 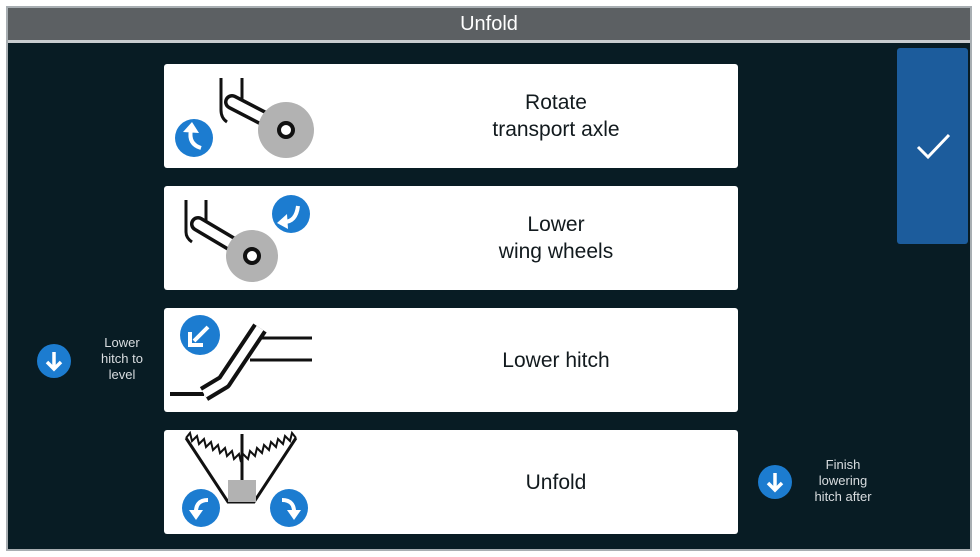 What do you see at coordinates (241, 358) in the screenshot?
I see `hitch-illustration` at bounding box center [241, 358].